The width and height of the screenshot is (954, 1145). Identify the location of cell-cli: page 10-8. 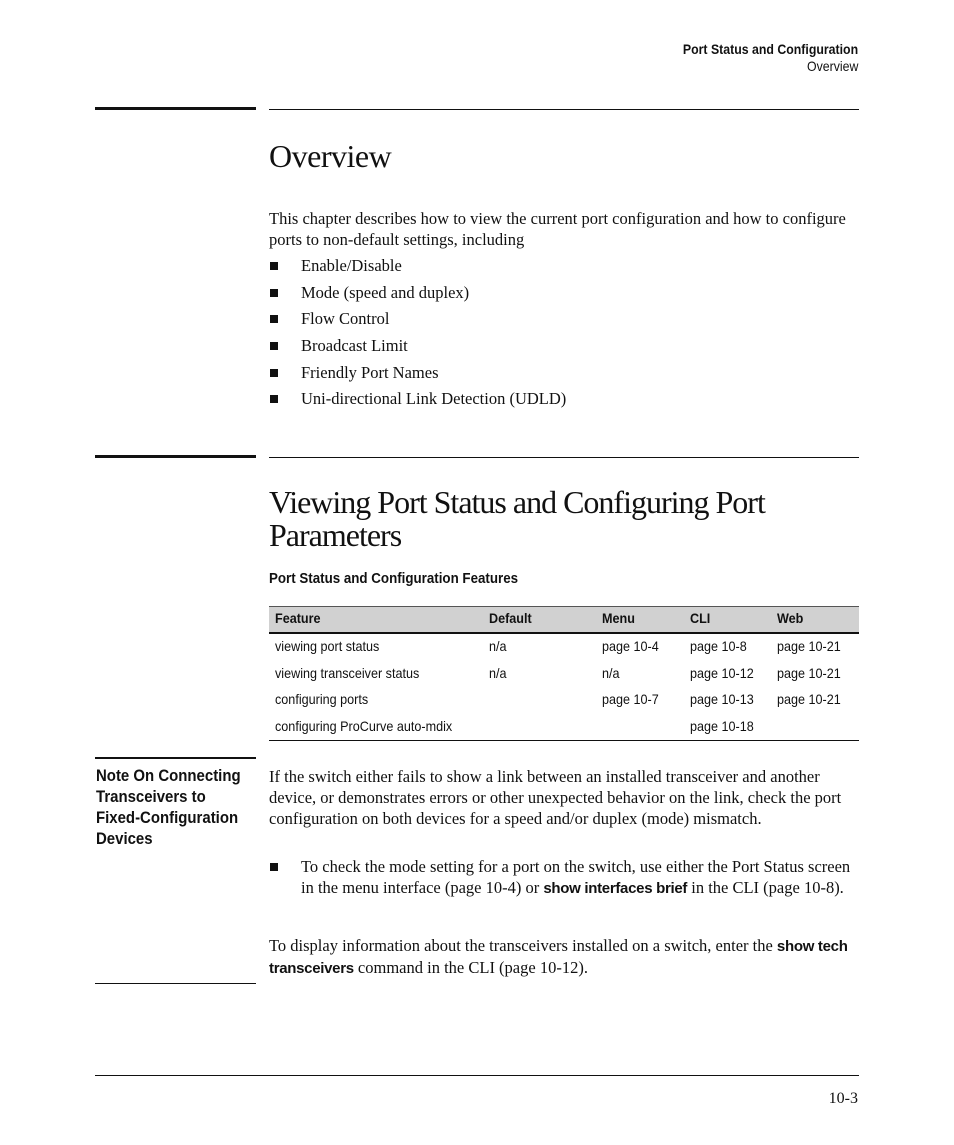
(718, 646).